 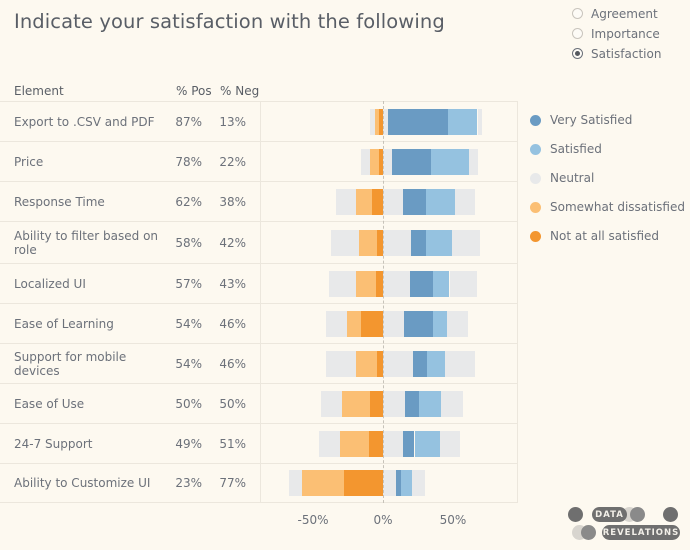 I want to click on radio-selected-icon, so click(x=577, y=53).